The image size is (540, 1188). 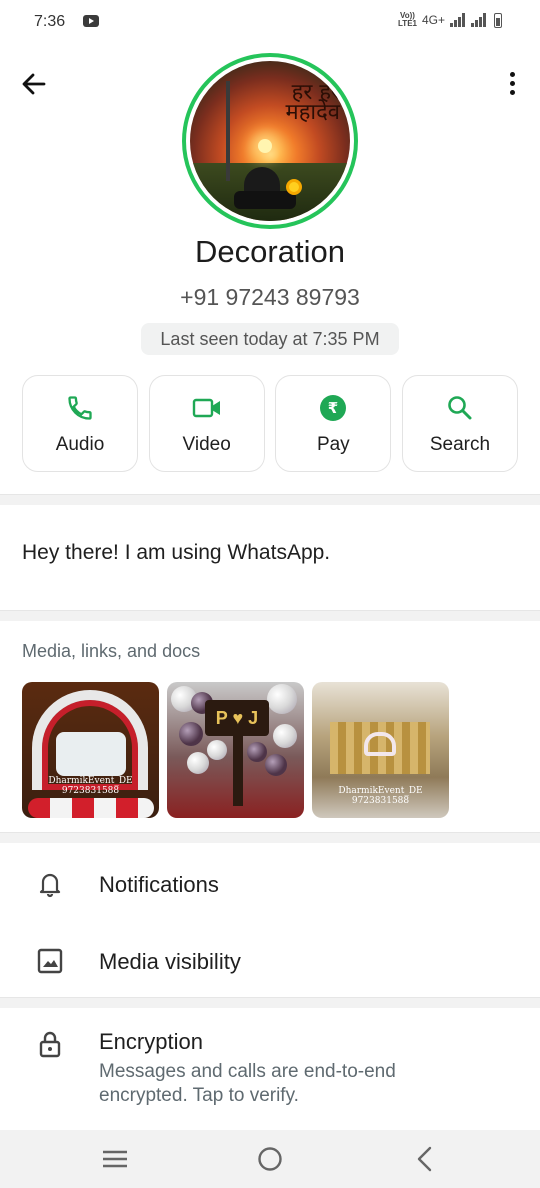 What do you see at coordinates (270, 22) in the screenshot?
I see `status-bar: 7:36 Vo)) LTE1 4G+` at bounding box center [270, 22].